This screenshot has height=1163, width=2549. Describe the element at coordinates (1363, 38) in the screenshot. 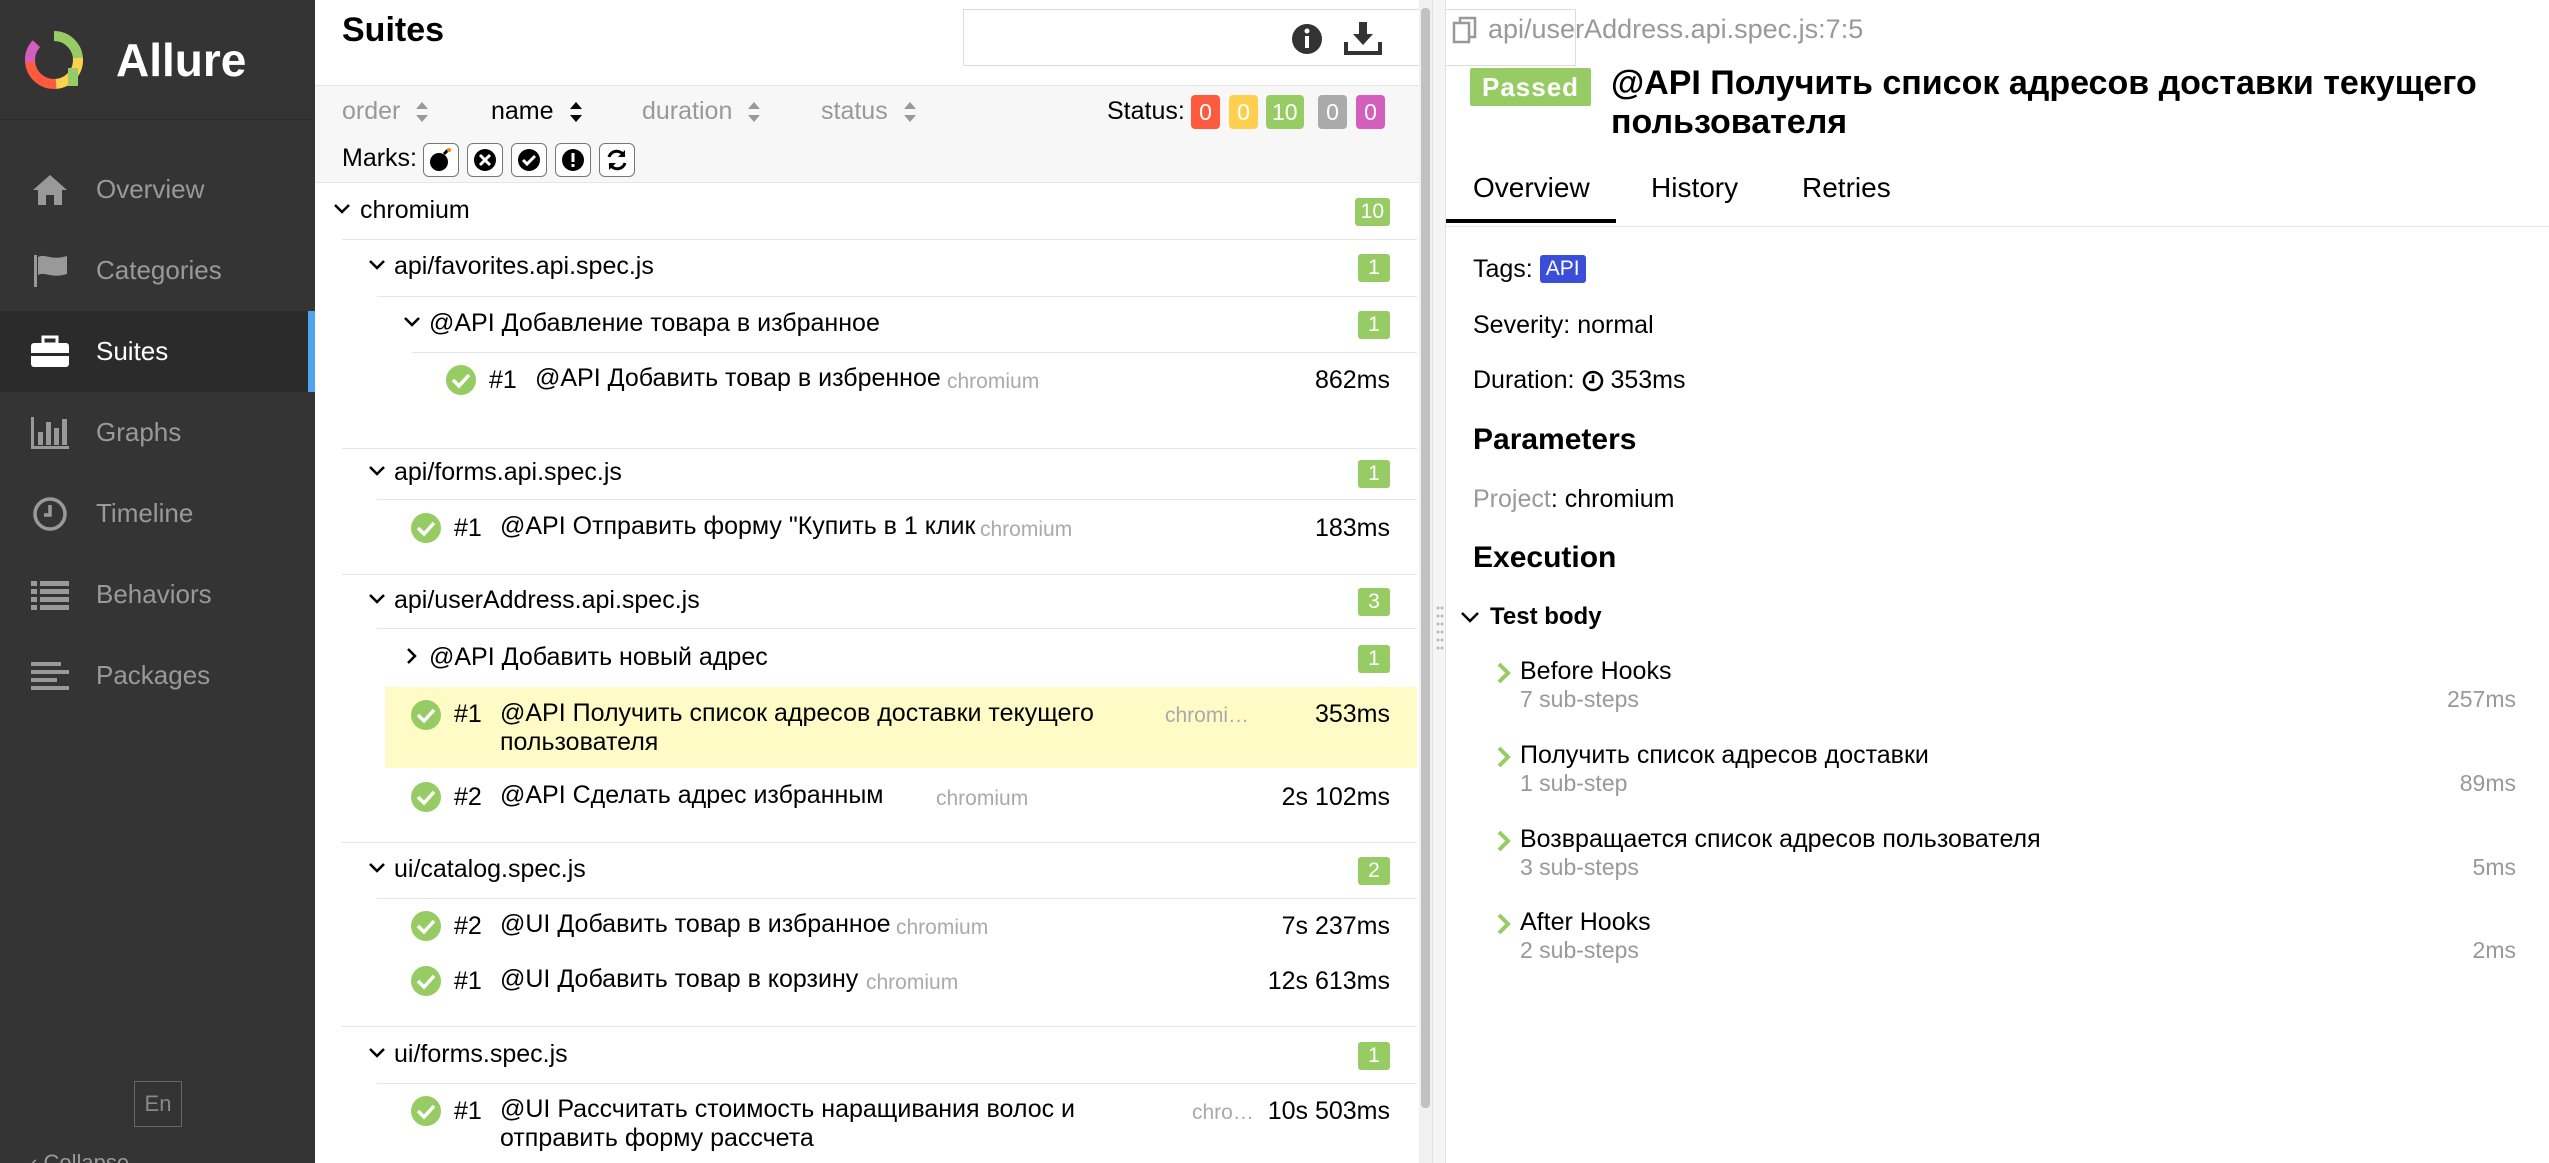

I see `download-icon` at that location.